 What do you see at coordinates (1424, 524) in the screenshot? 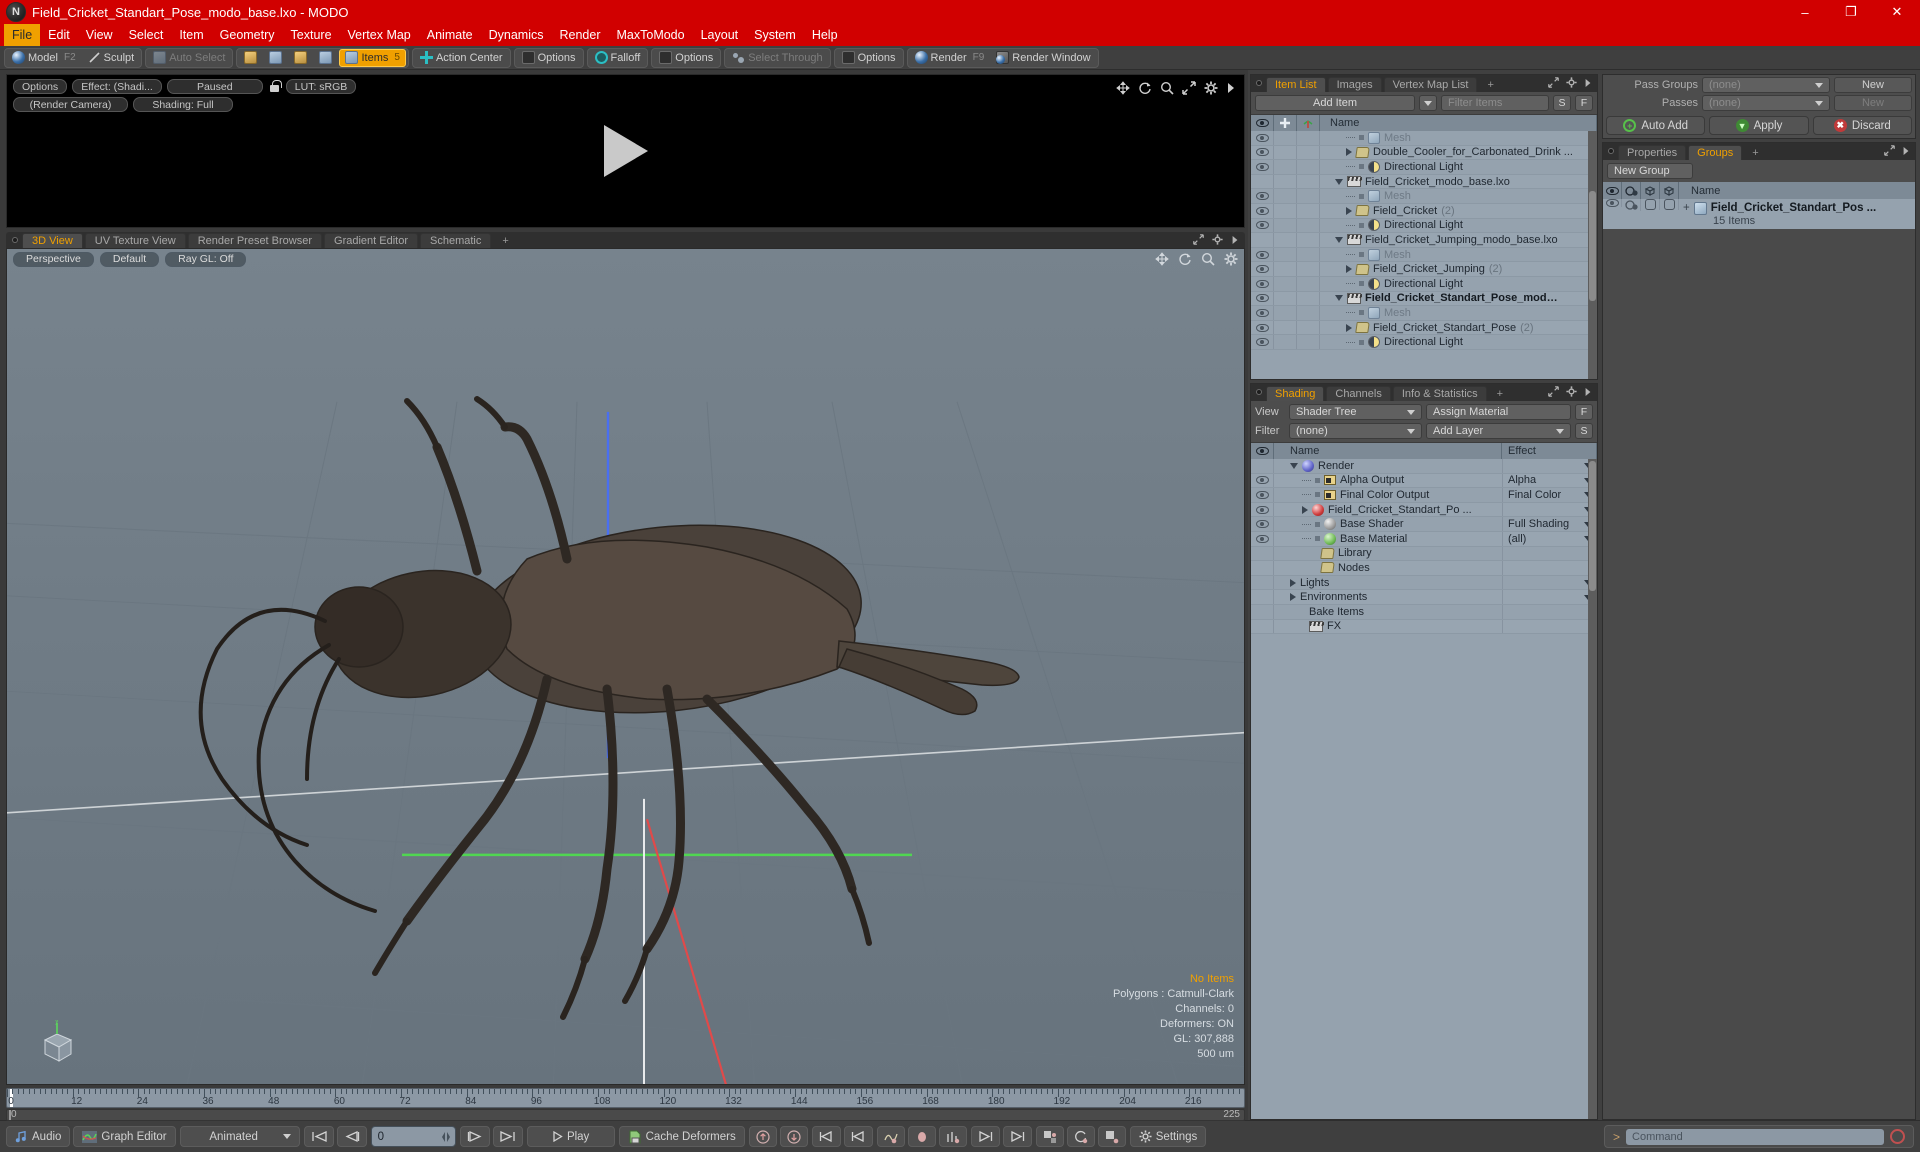
I see `table-row: Base Shader Full Shading` at bounding box center [1424, 524].